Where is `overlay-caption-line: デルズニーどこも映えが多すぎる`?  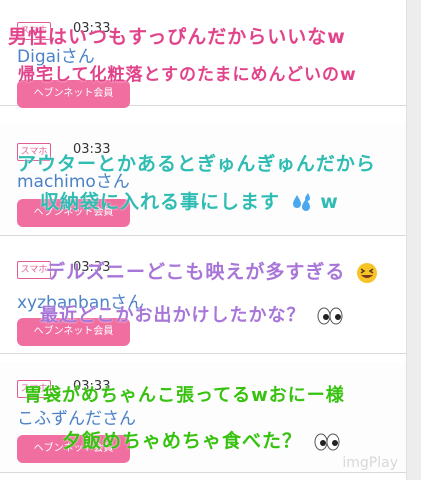
overlay-caption-line: デルズニーどこも映えが多すぎる is located at coordinates (212, 270).